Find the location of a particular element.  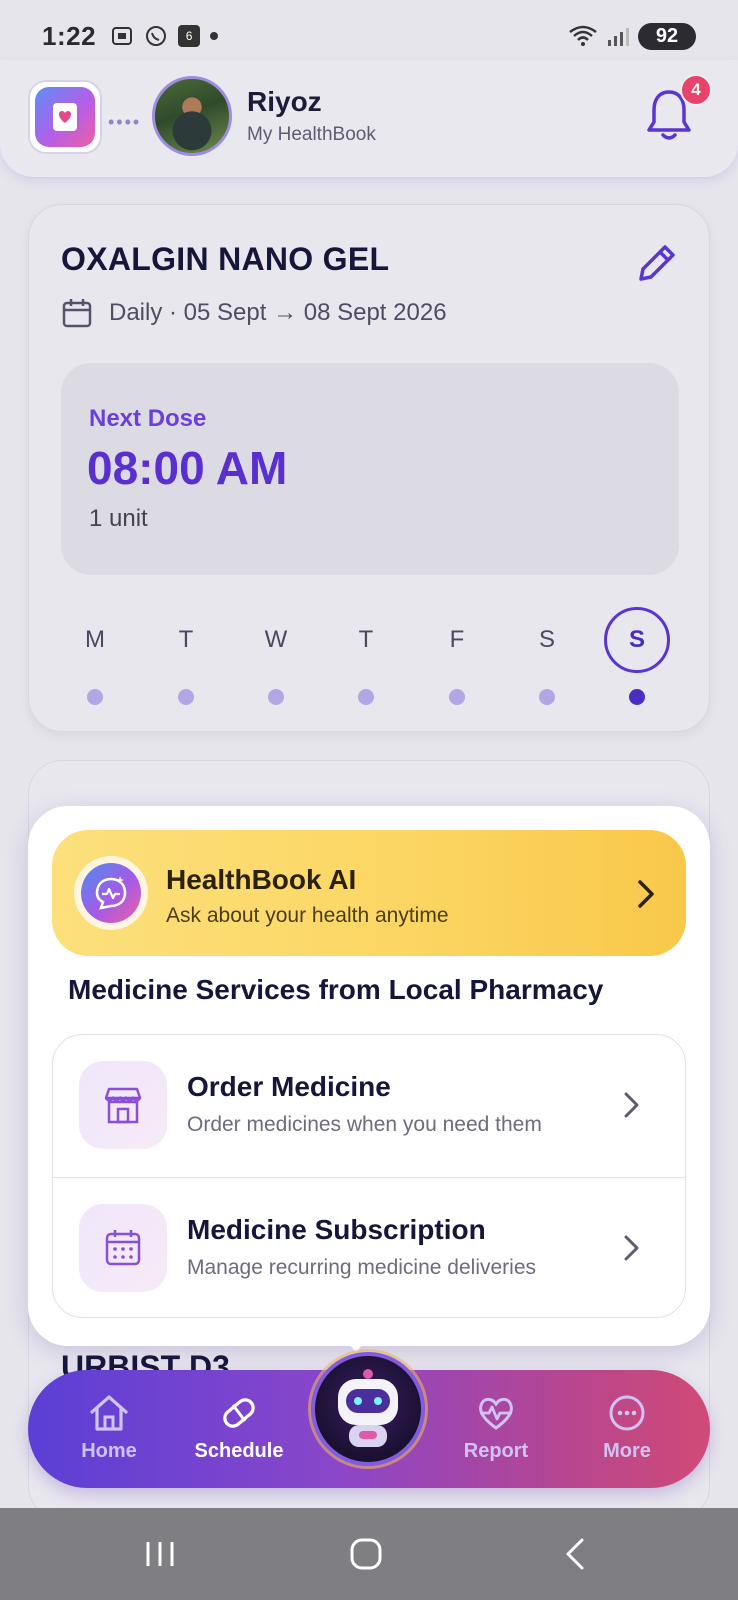

more-icon is located at coordinates (627, 1413).